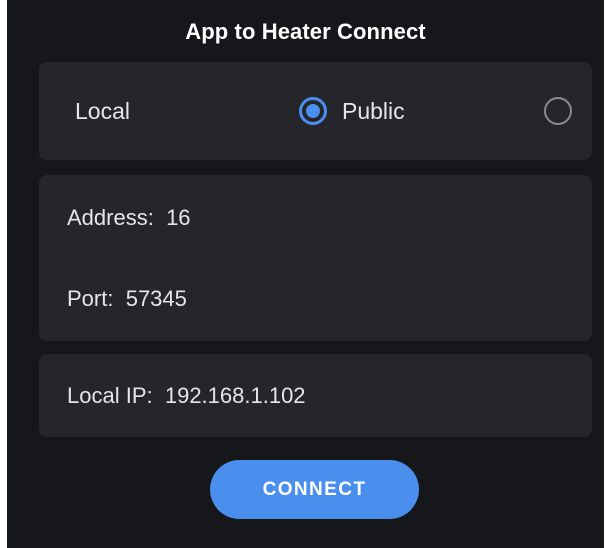 This screenshot has height=548, width=612. What do you see at coordinates (201, 111) in the screenshot?
I see `mode-option-local: Local` at bounding box center [201, 111].